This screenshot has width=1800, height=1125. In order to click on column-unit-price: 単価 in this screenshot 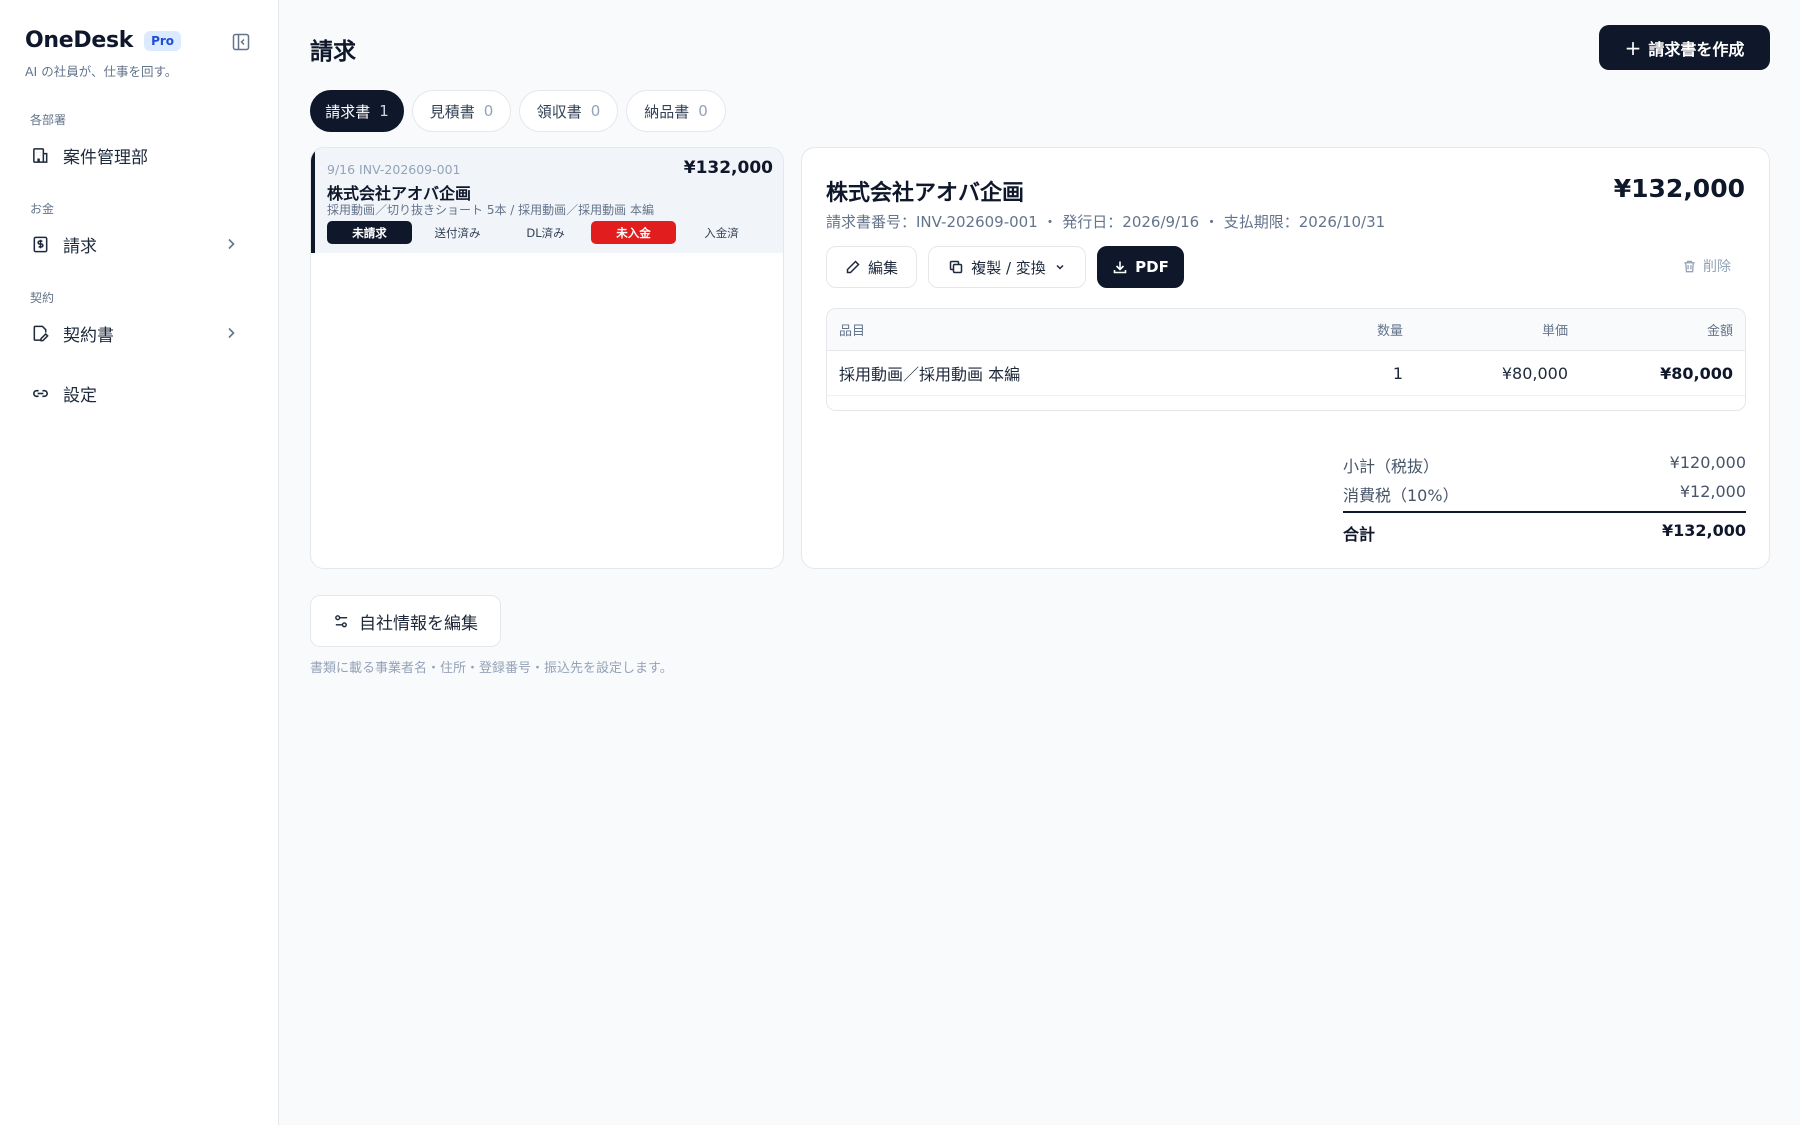, I will do `click(1554, 331)`.